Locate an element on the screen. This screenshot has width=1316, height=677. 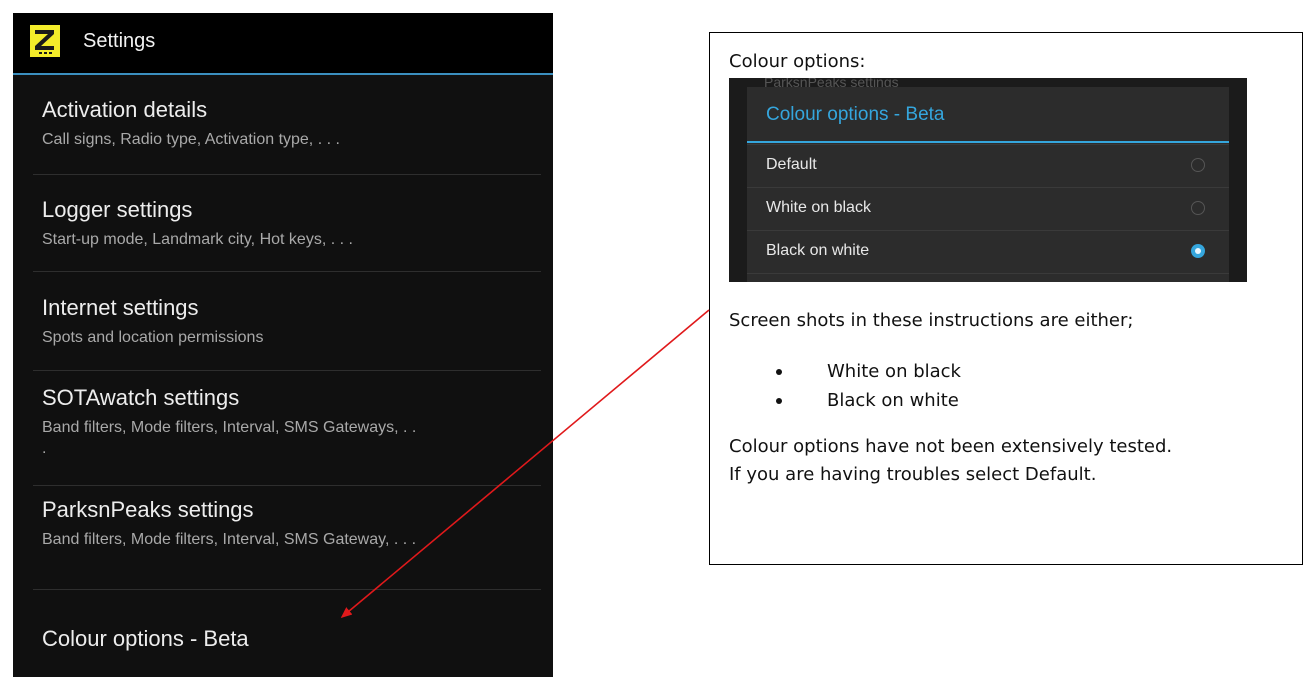
dialog-title: Colour options - Beta is located at coordinates (855, 114).